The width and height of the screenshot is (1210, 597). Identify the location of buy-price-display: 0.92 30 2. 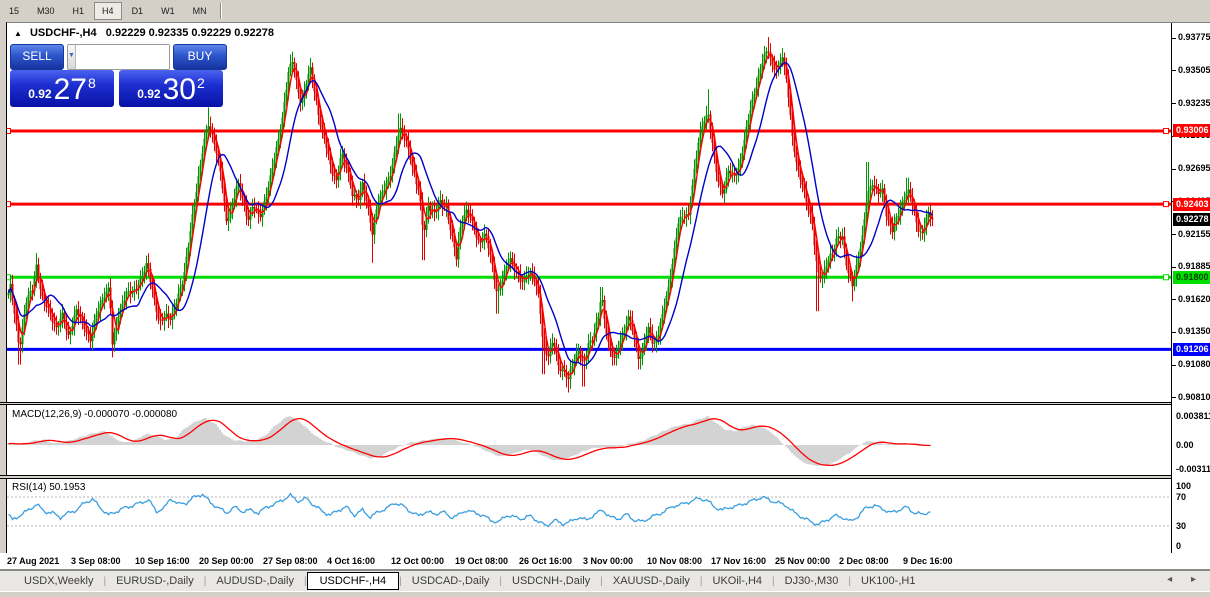
(171, 88).